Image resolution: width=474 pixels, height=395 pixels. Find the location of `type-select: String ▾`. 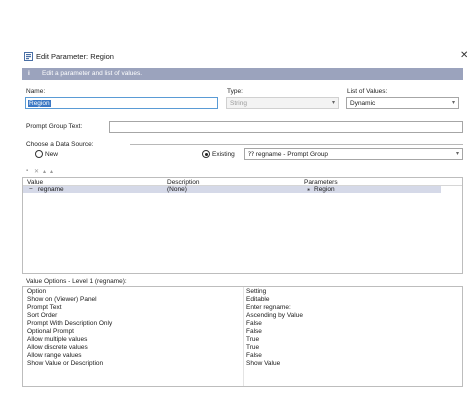

type-select: String ▾ is located at coordinates (282, 103).